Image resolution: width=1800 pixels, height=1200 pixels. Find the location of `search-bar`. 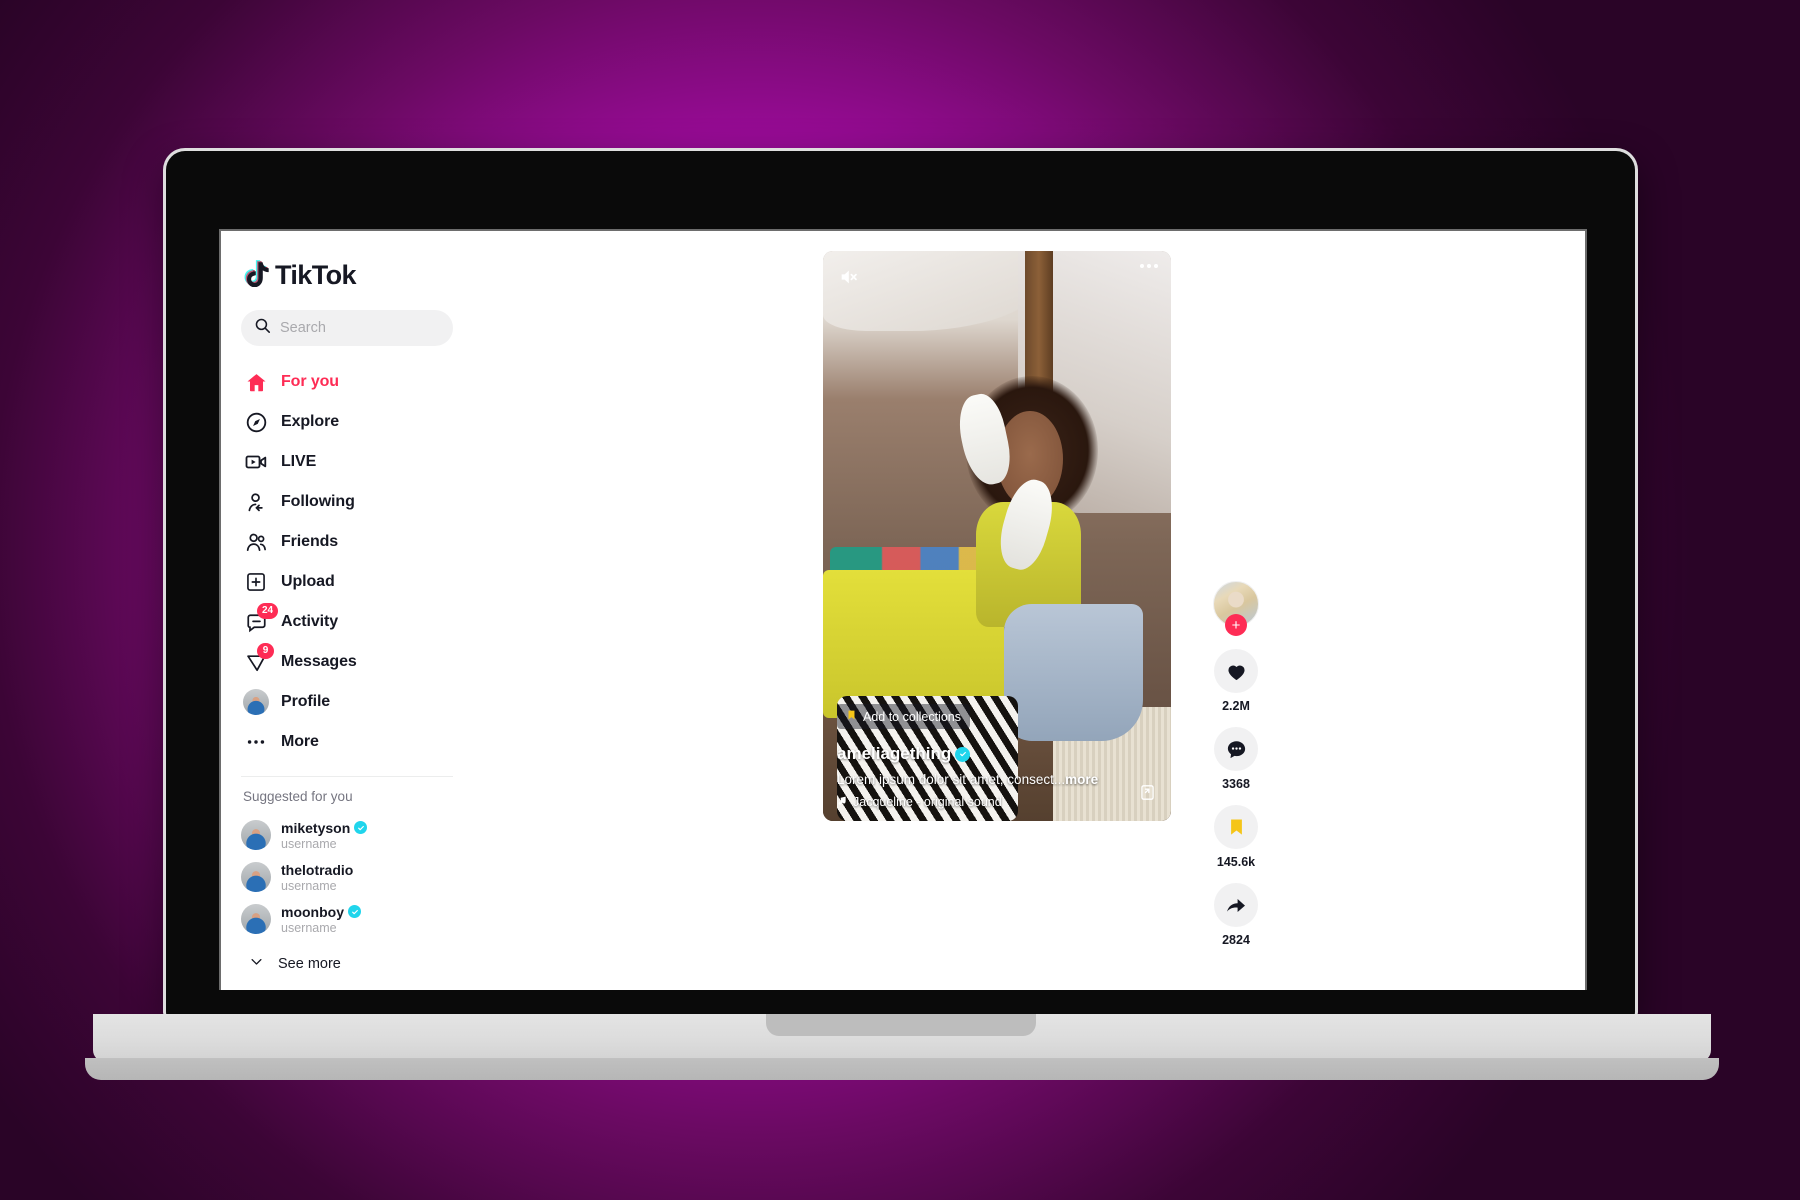

search-bar is located at coordinates (347, 328).